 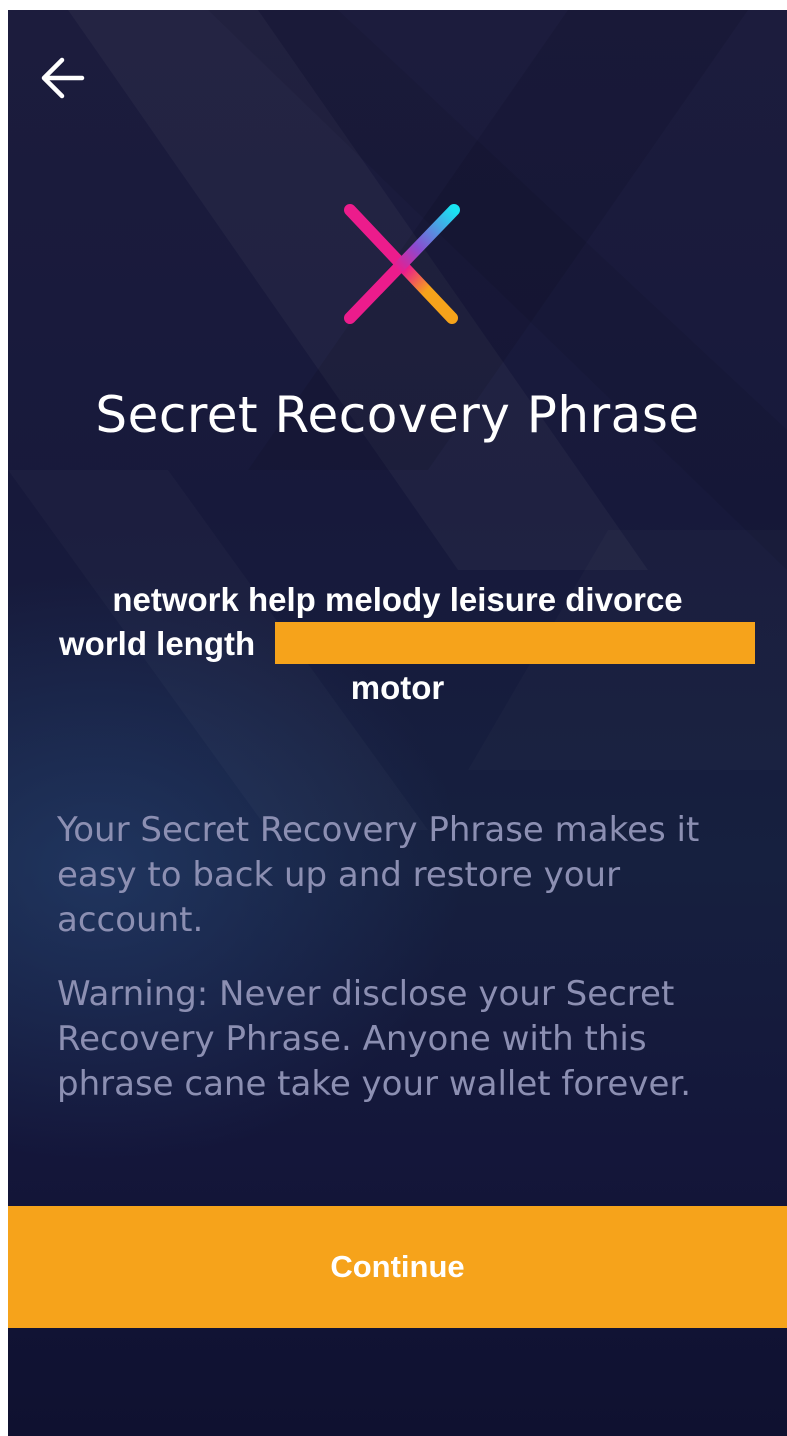 I want to click on arrow-left-icon, so click(x=63, y=78).